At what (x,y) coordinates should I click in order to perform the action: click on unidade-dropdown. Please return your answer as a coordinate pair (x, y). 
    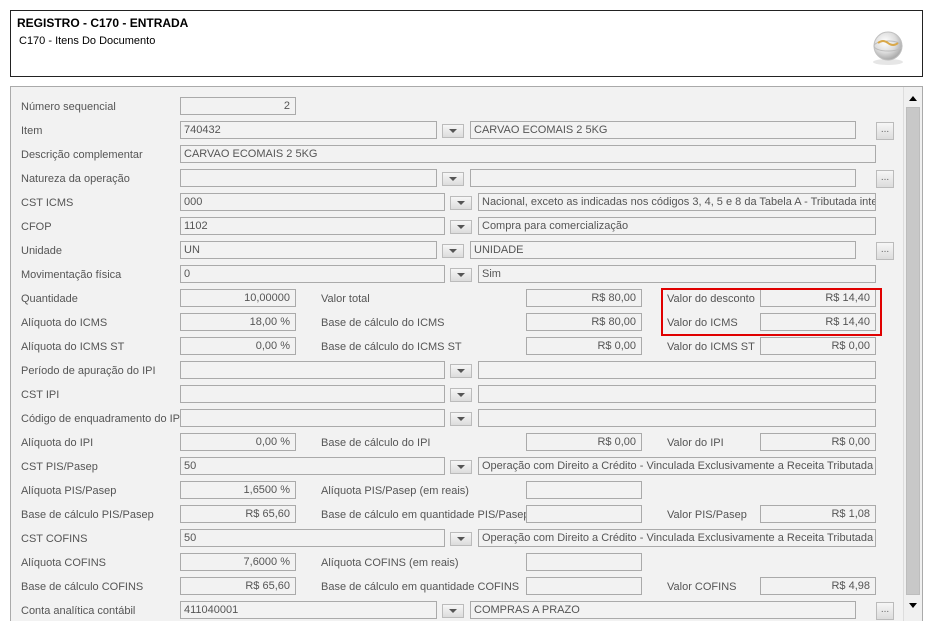
    Looking at the image, I should click on (453, 251).